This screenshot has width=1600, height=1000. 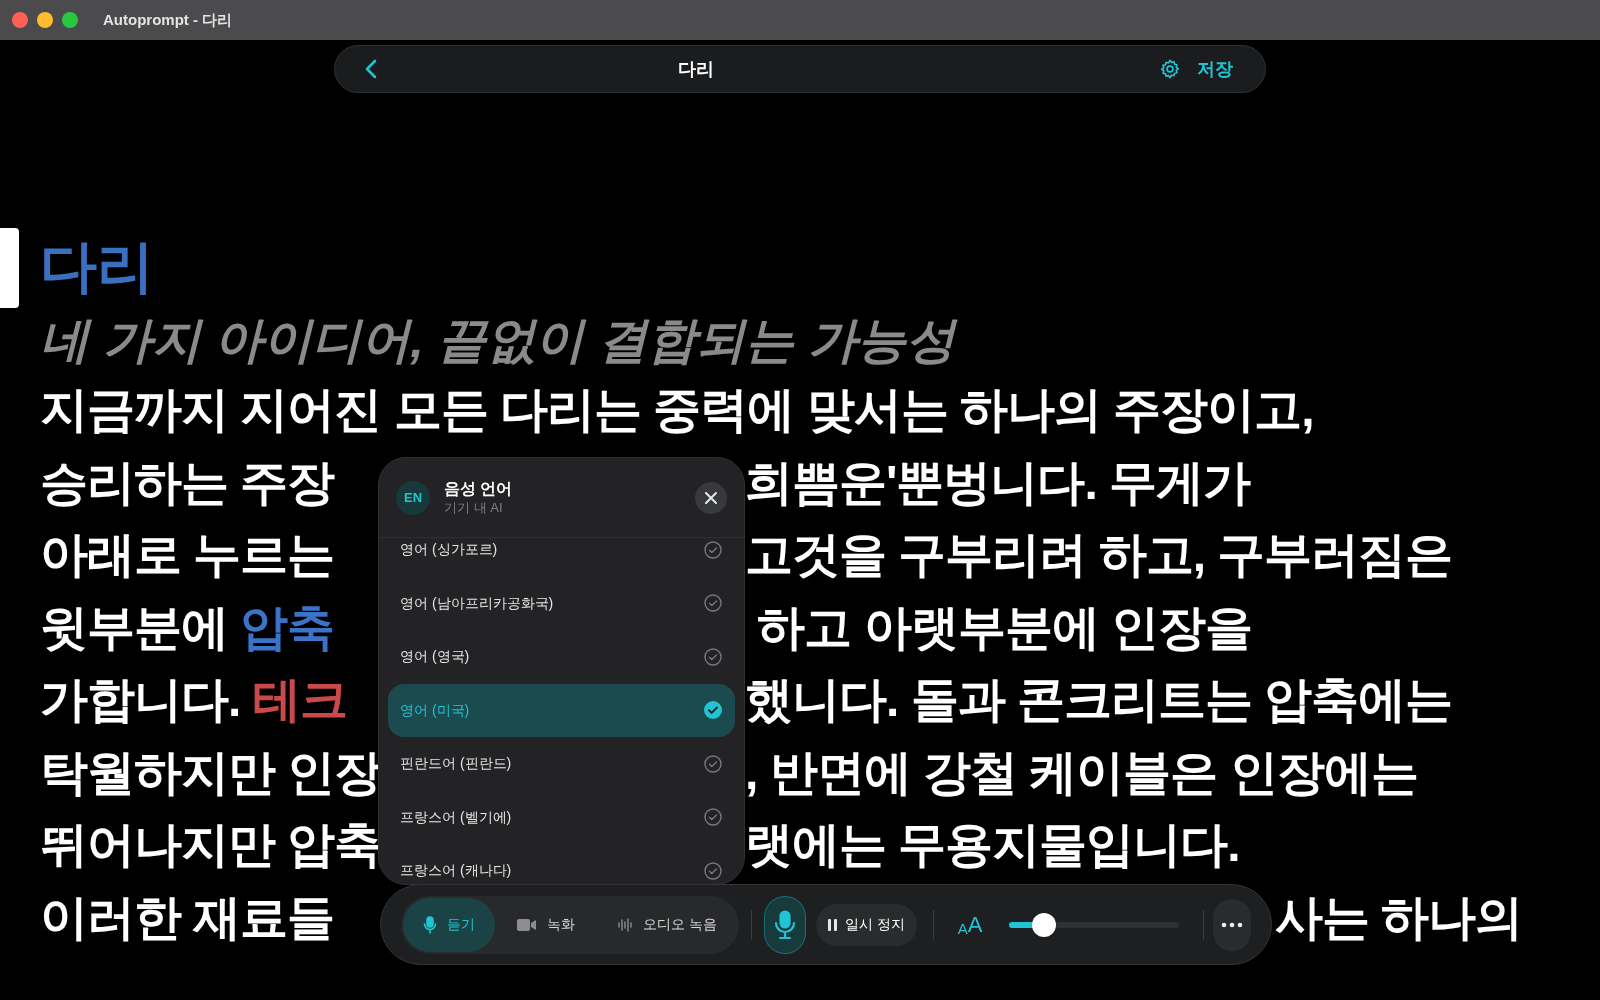 I want to click on more-button, so click(x=1232, y=924).